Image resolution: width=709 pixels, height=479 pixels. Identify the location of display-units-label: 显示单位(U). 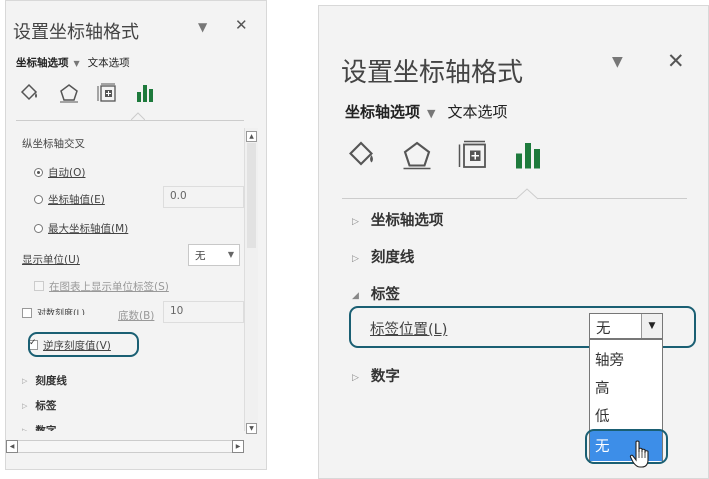
(51, 260).